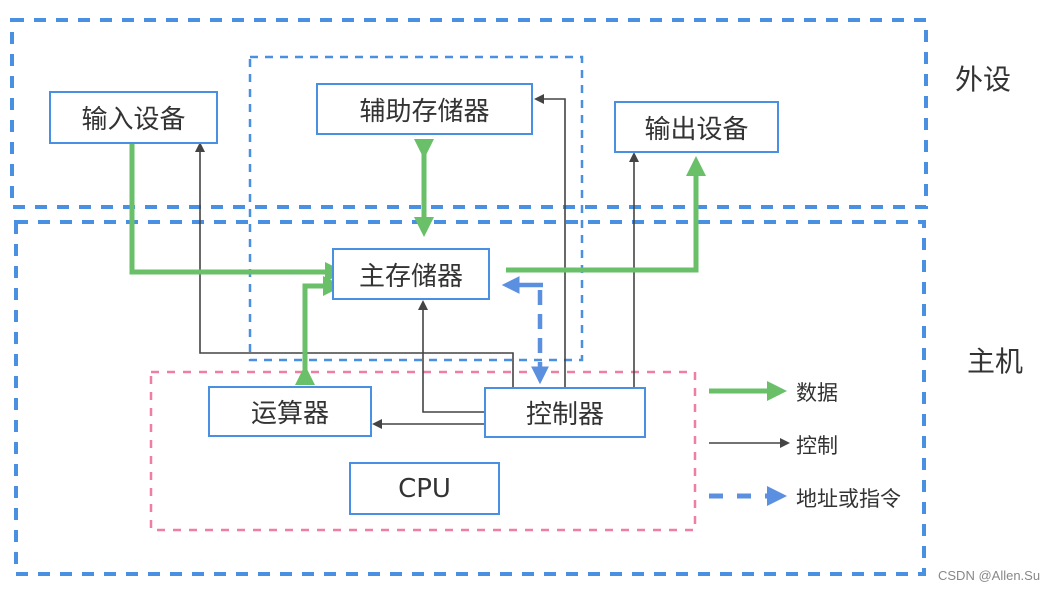 The width and height of the screenshot is (1054, 590). I want to click on alu-box: 运算器, so click(290, 411).